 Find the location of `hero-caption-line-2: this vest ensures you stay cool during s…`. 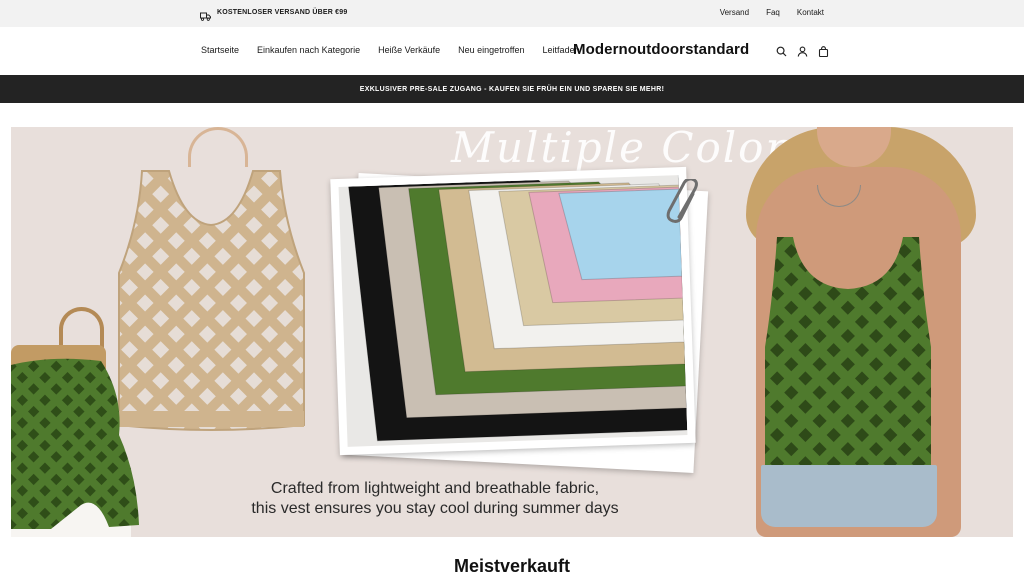

hero-caption-line-2: this vest ensures you stay cool during s… is located at coordinates (435, 508).